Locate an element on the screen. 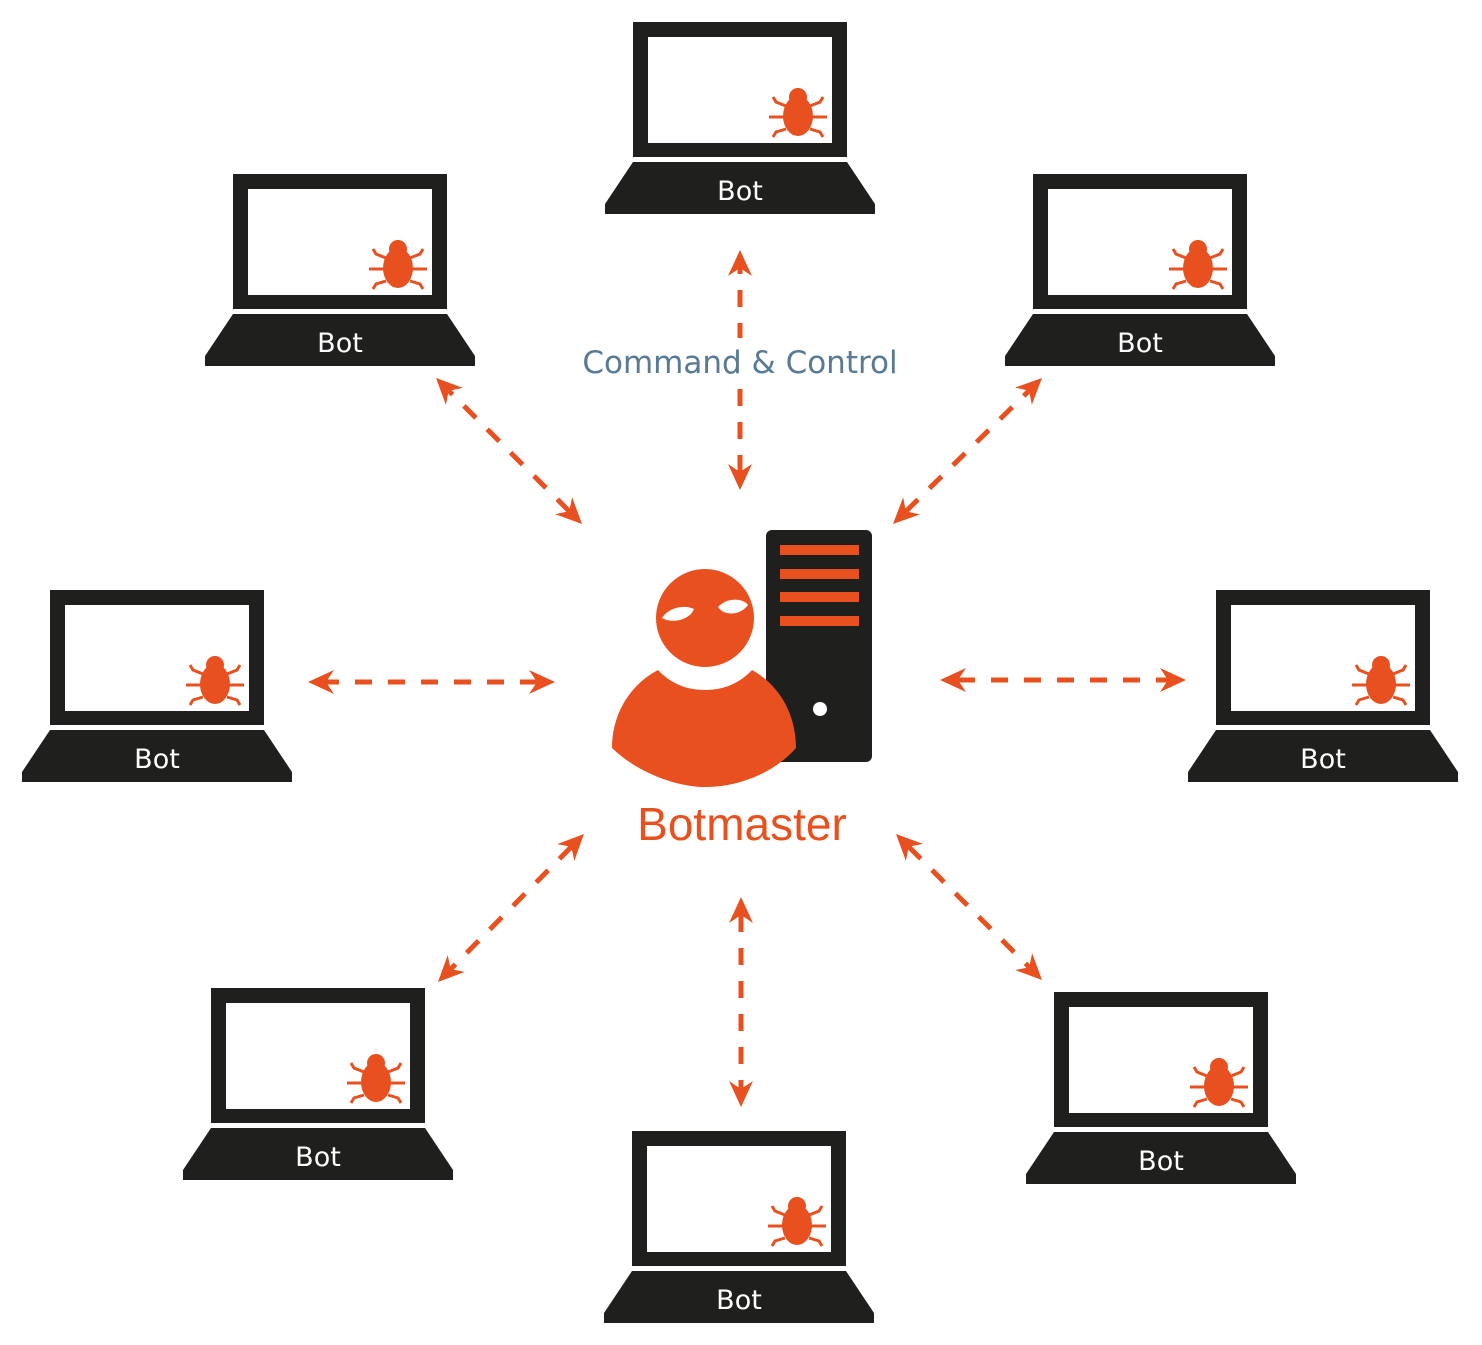 The height and width of the screenshot is (1345, 1482). arrow-top-left is located at coordinates (509, 451).